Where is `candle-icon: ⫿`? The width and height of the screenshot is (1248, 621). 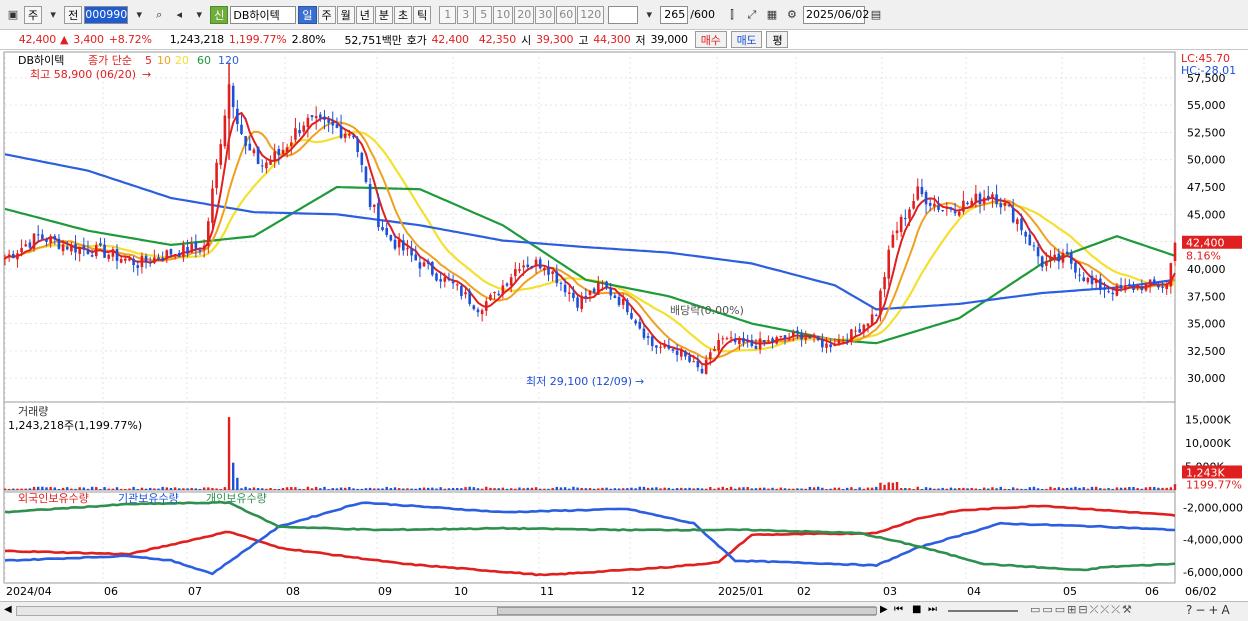
candle-icon: ⫿ is located at coordinates (732, 15).